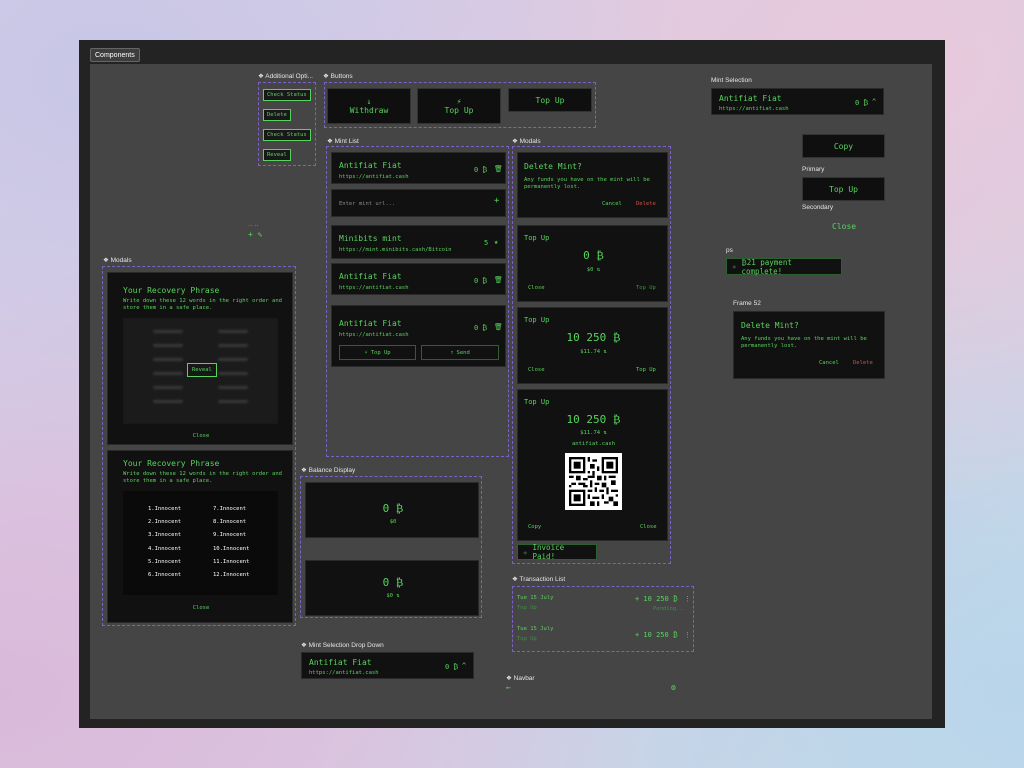  Describe the element at coordinates (277, 115) in the screenshot. I see `delete-option-button: Delete` at that location.